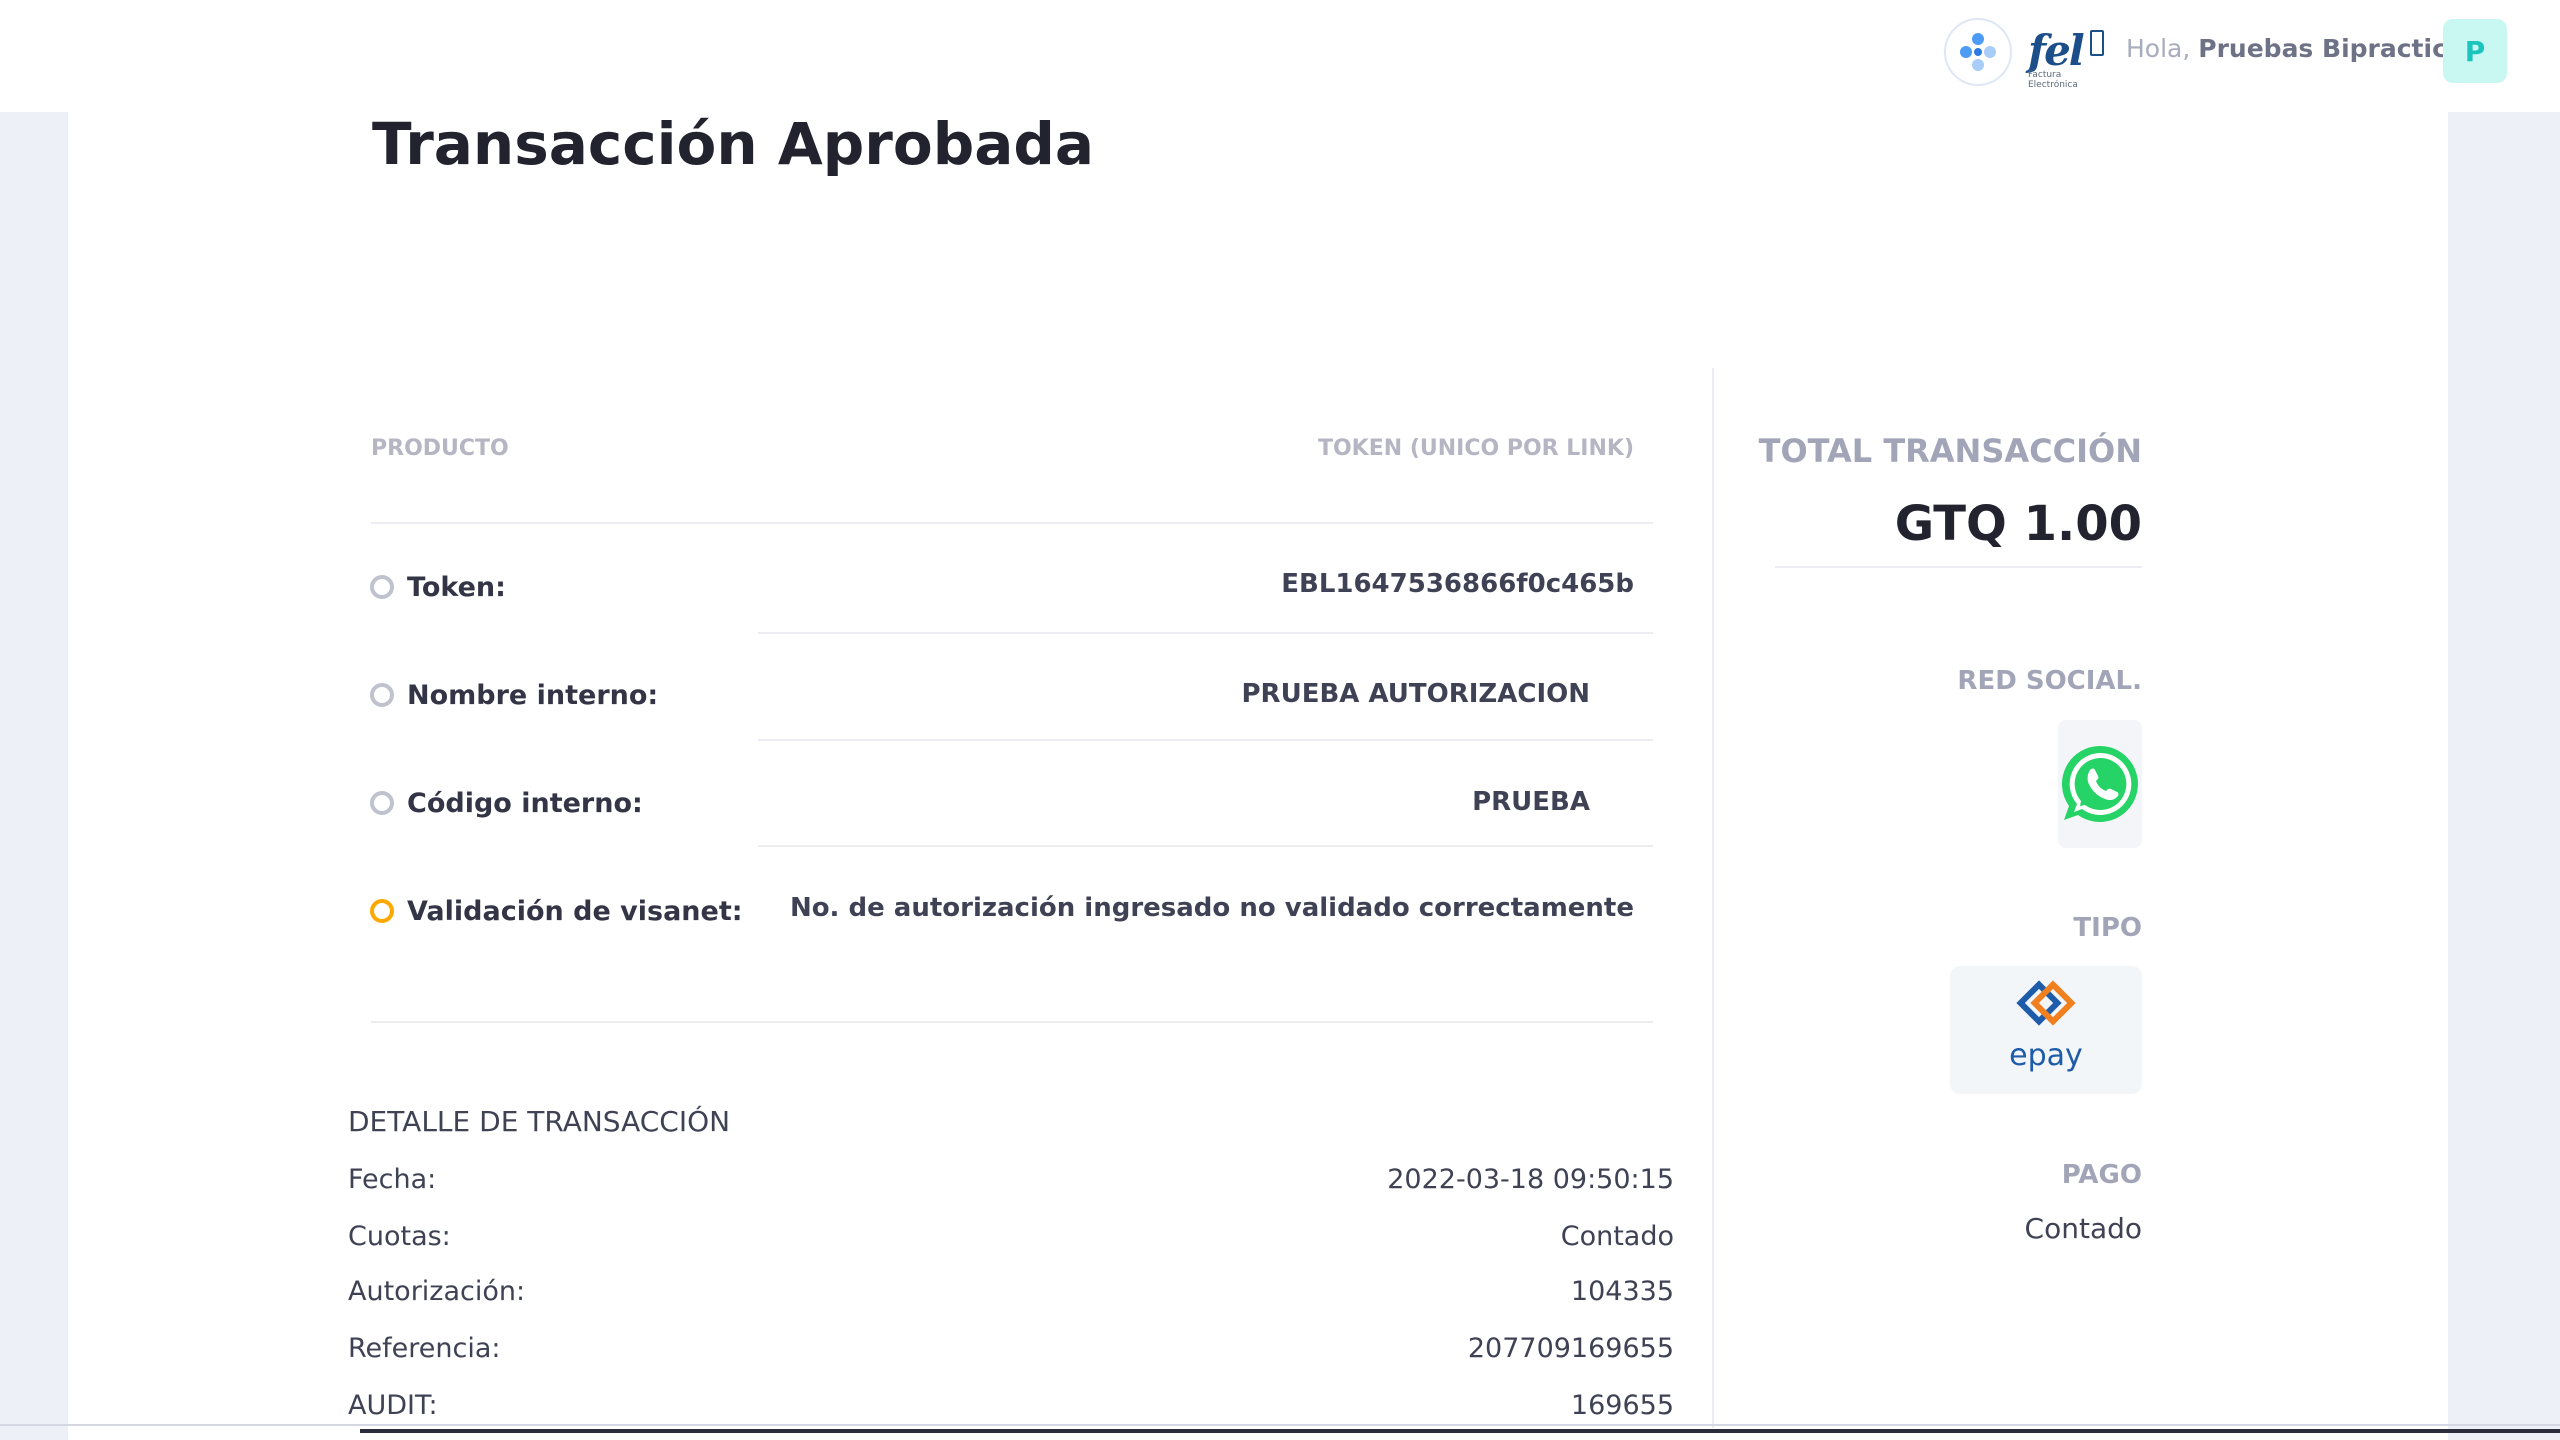 This screenshot has height=1440, width=2560. Describe the element at coordinates (1475, 448) in the screenshot. I see `column-header-token: TOKEN (UNICO POR LINK)` at that location.